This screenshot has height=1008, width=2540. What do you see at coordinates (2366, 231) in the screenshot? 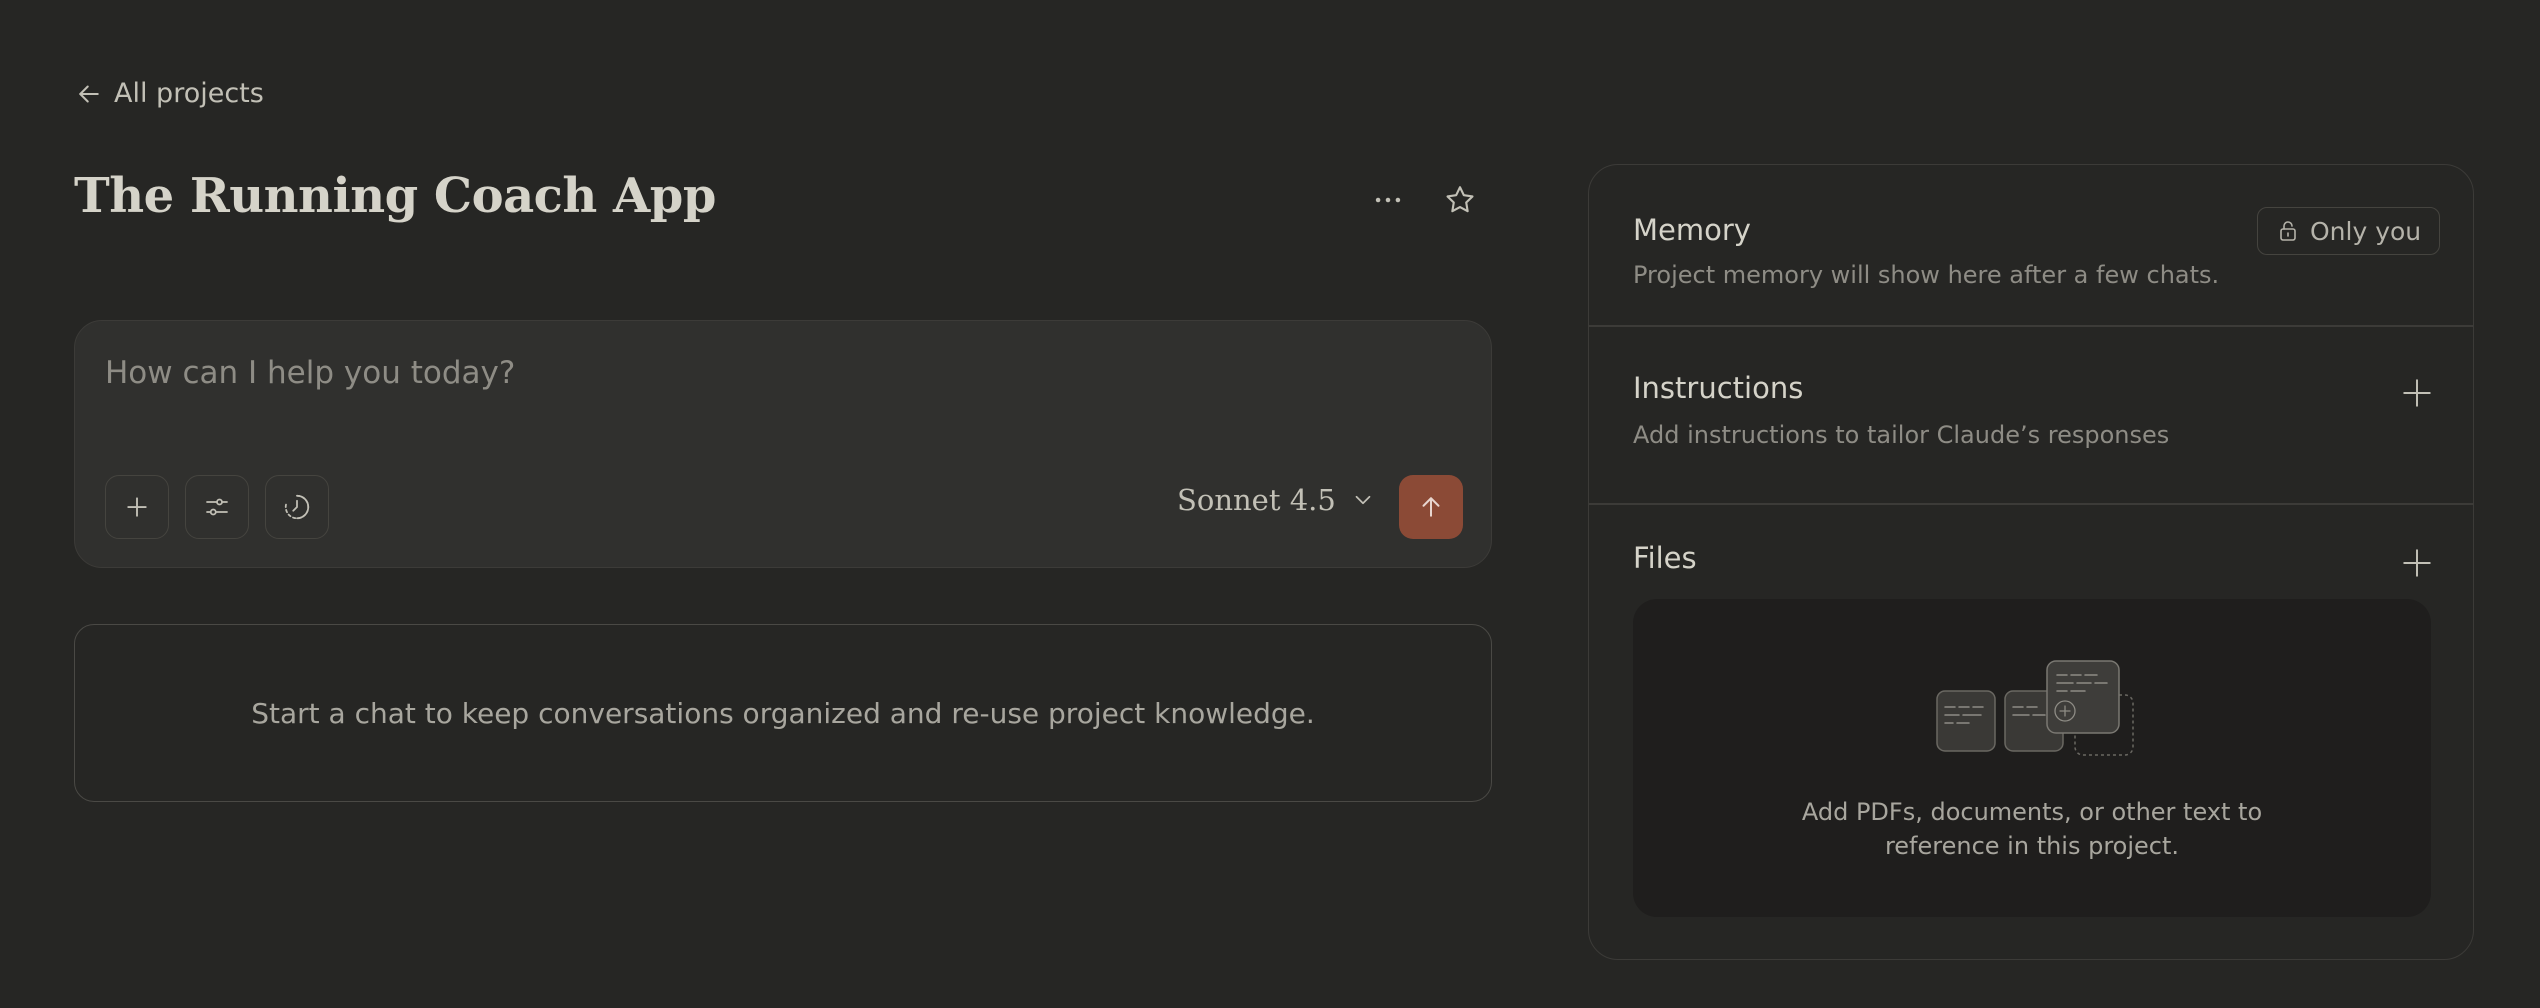
I see `visibility-label: Only you` at bounding box center [2366, 231].